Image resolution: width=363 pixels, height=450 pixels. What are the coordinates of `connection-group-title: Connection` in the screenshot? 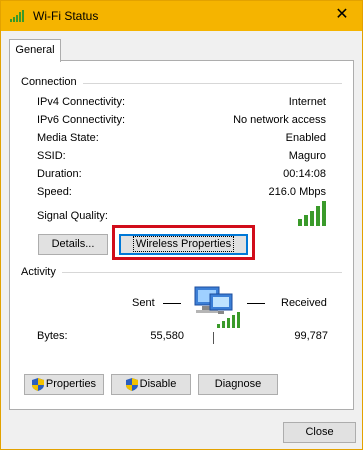 It's located at (52, 82).